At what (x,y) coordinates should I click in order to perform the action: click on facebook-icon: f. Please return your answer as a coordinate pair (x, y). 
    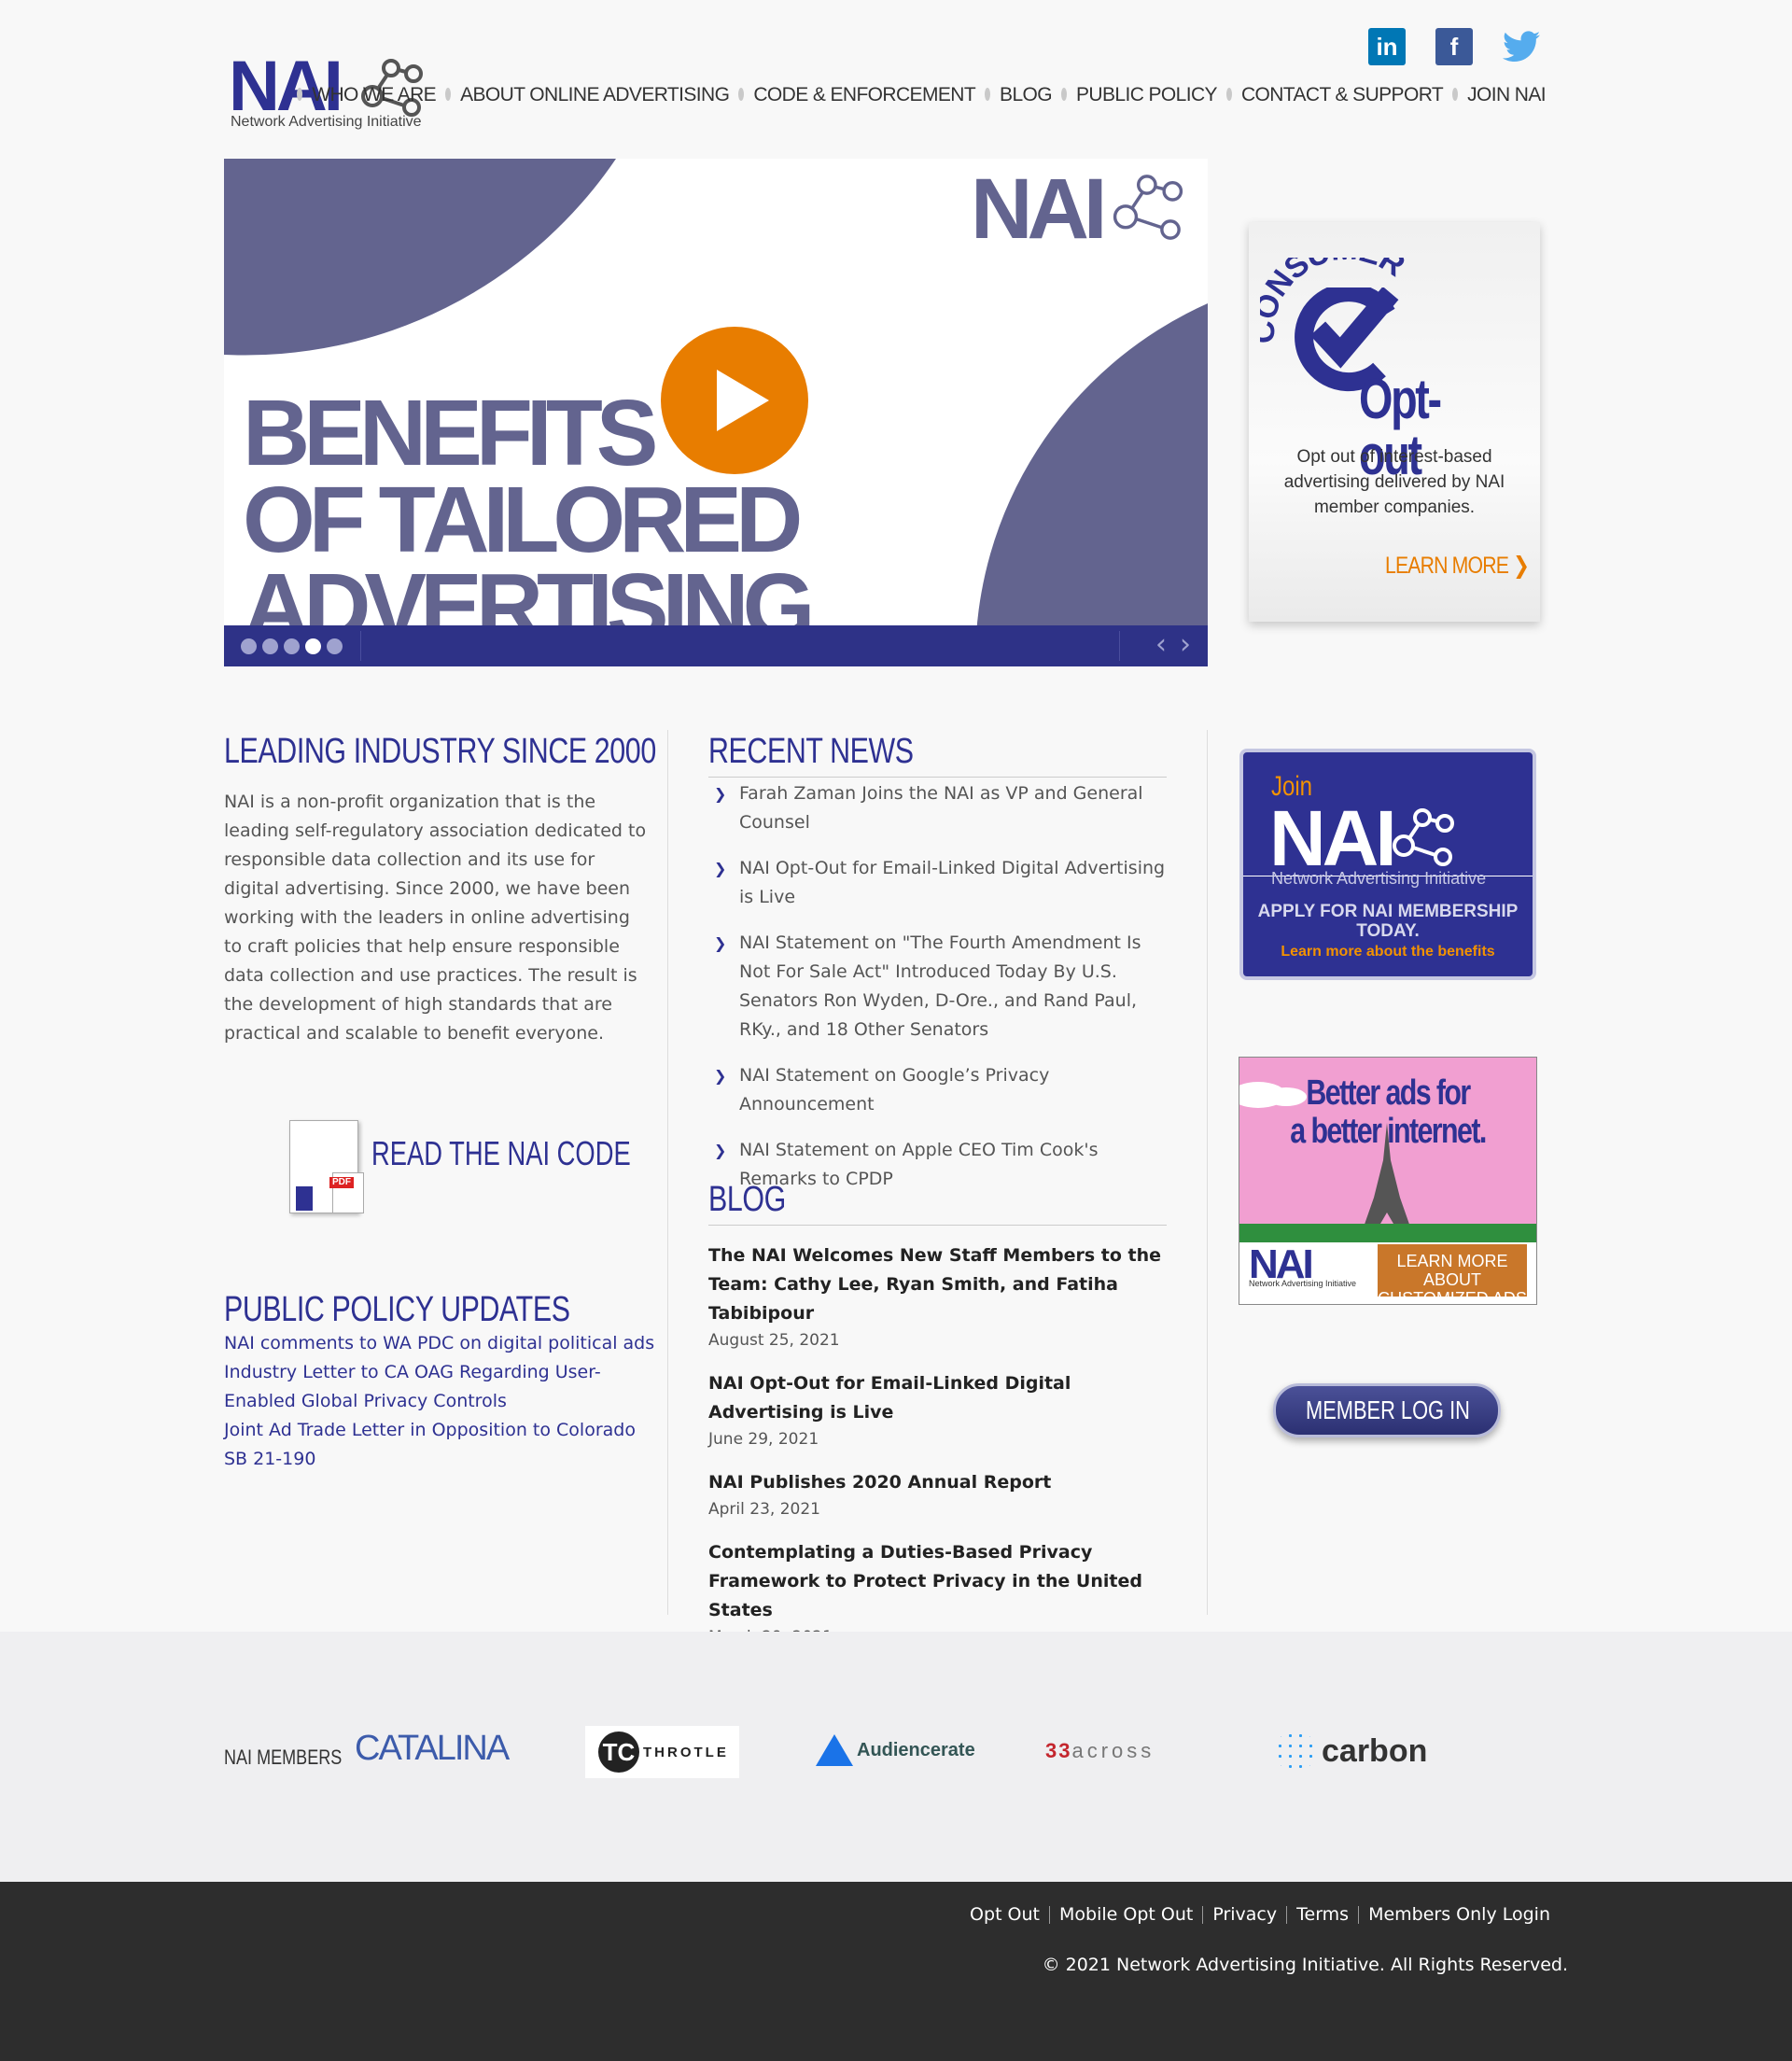
    Looking at the image, I should click on (1454, 46).